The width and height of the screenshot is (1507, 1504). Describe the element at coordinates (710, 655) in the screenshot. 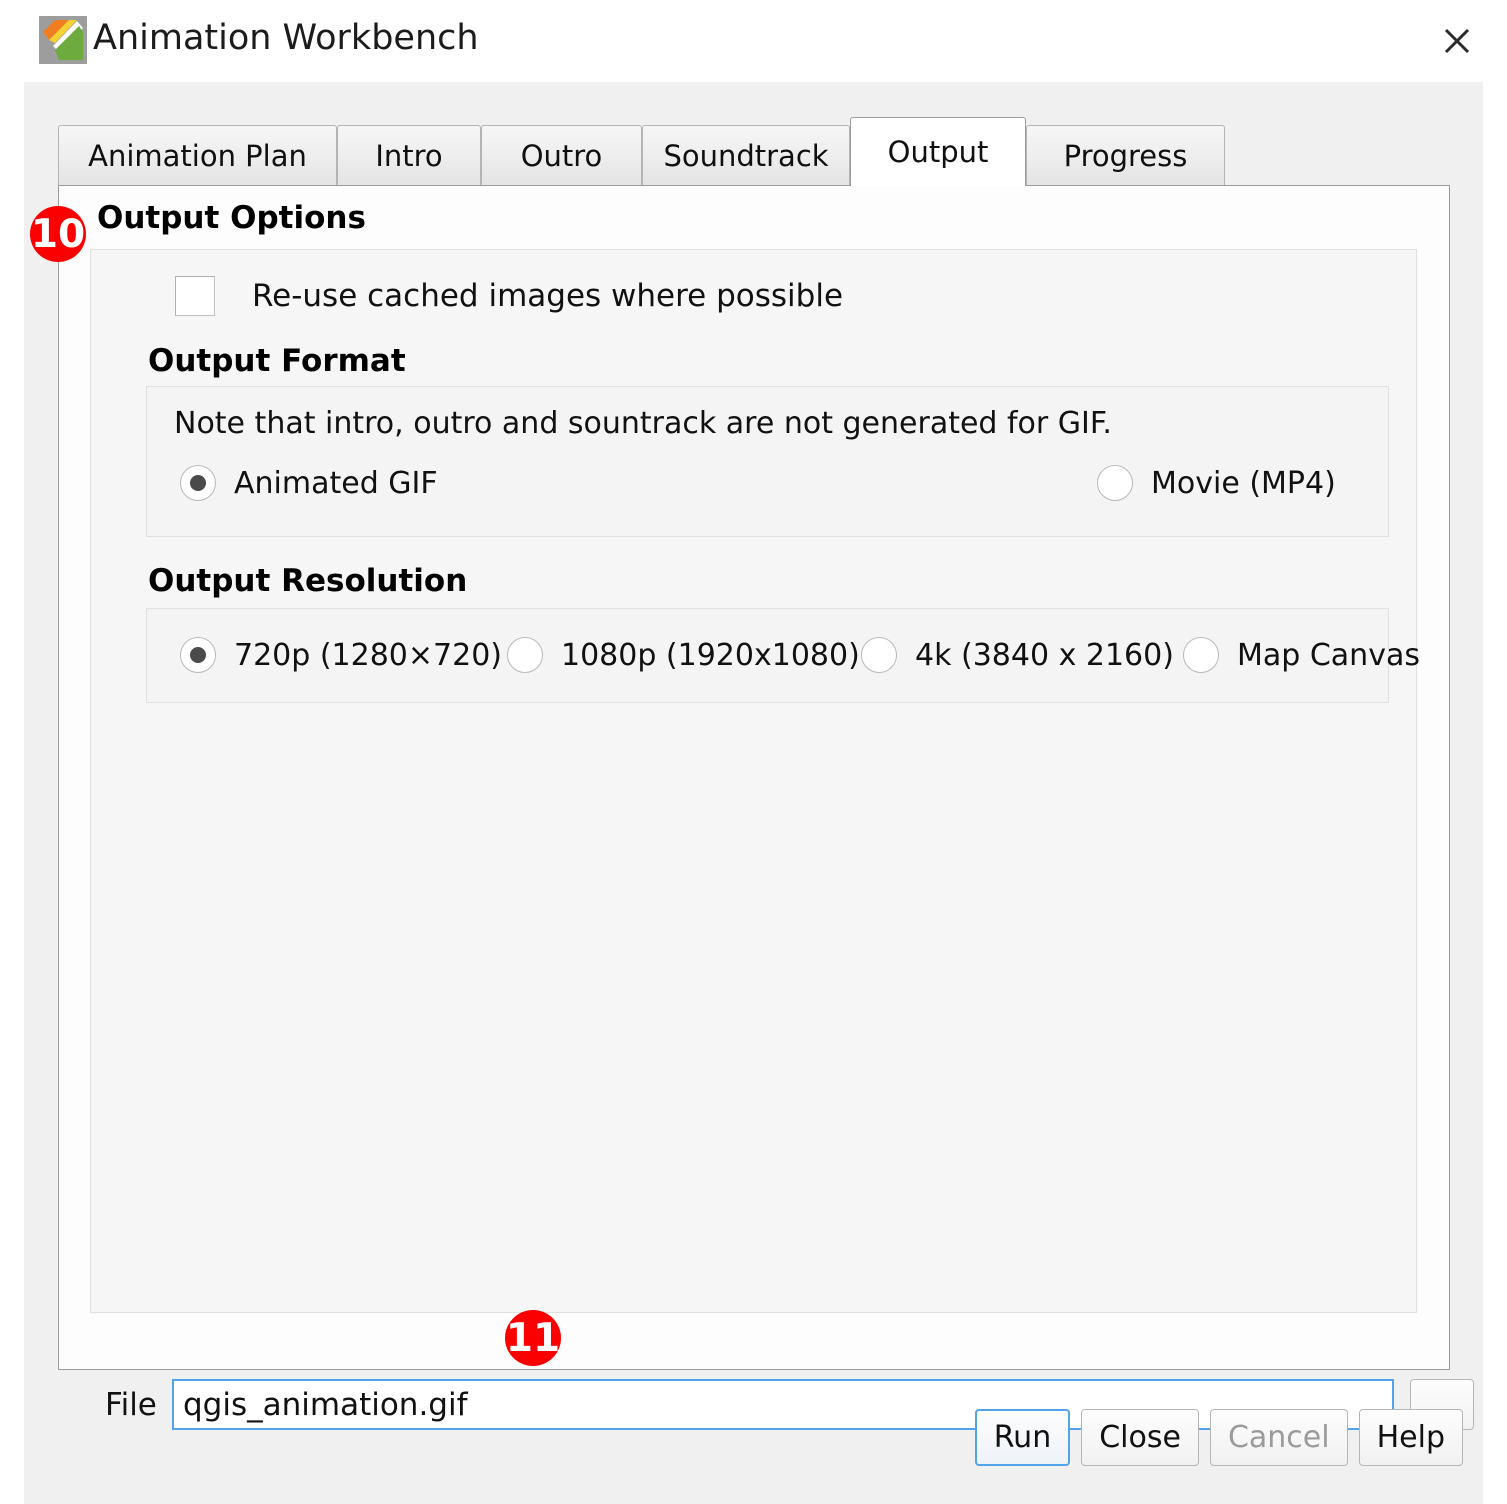

I see `radio-label: 1080p (1920x1080)` at that location.